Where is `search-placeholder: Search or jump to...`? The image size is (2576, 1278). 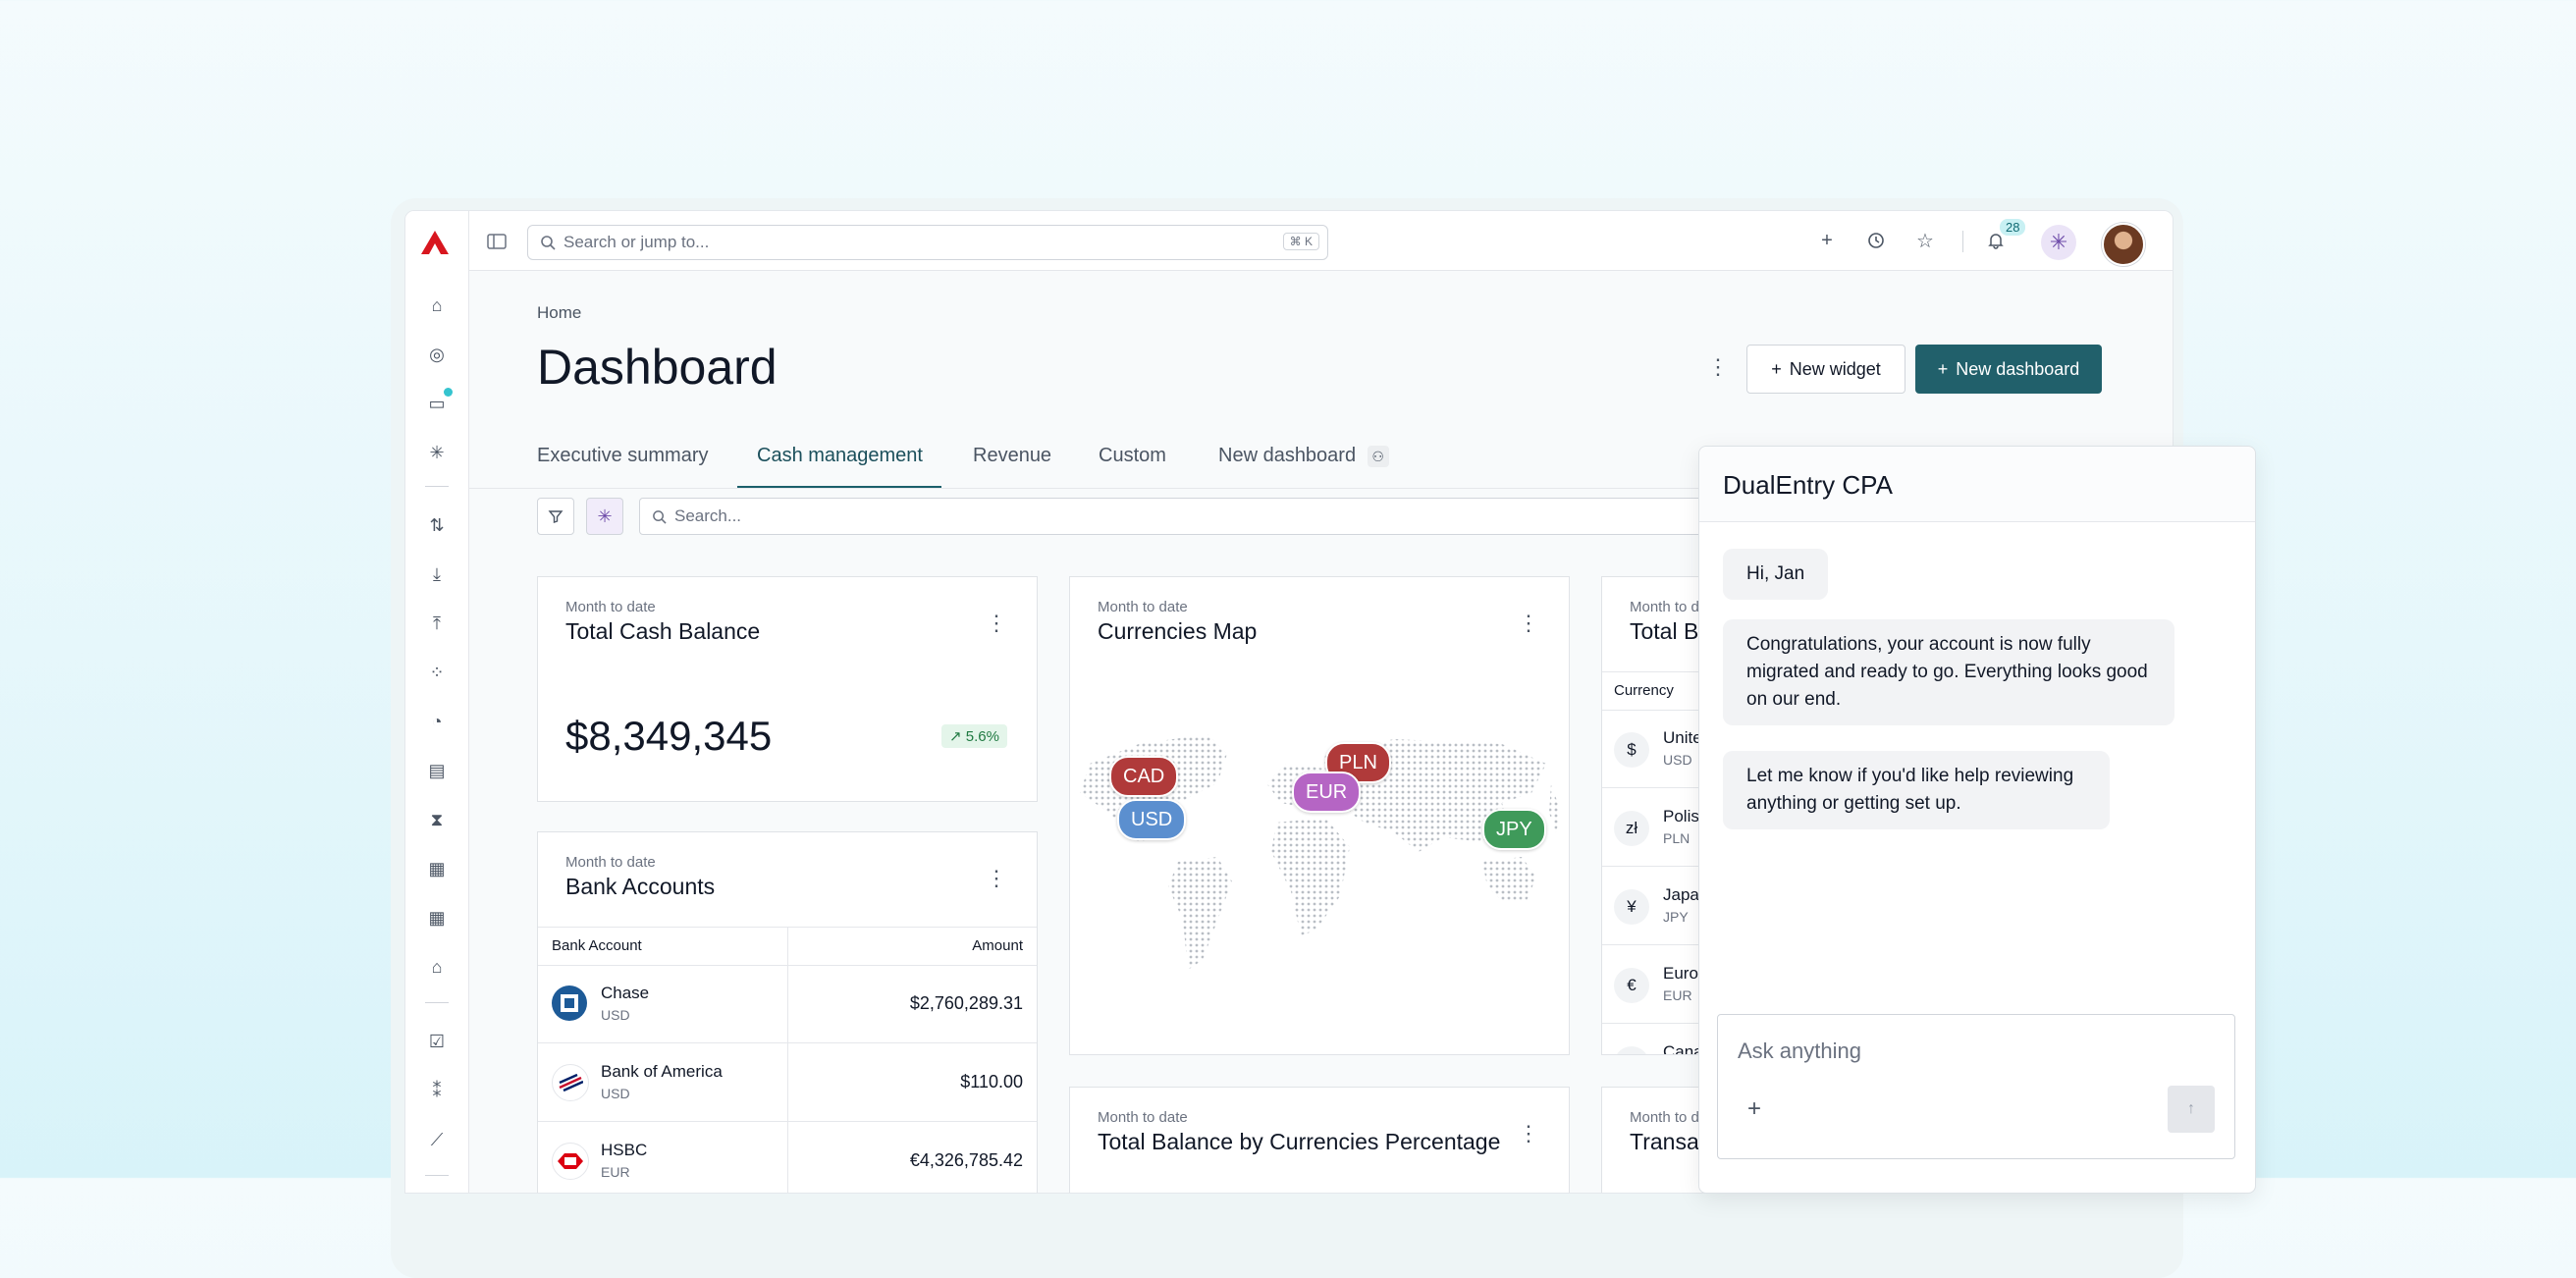
search-placeholder: Search or jump to... is located at coordinates (637, 242).